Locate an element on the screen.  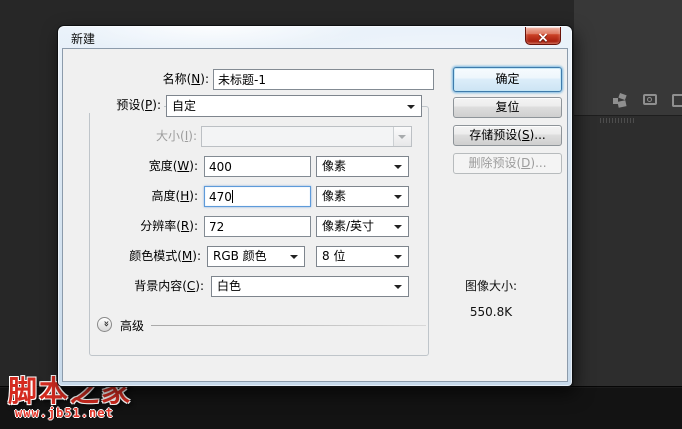
image-size-value: 550.8K is located at coordinates (491, 312).